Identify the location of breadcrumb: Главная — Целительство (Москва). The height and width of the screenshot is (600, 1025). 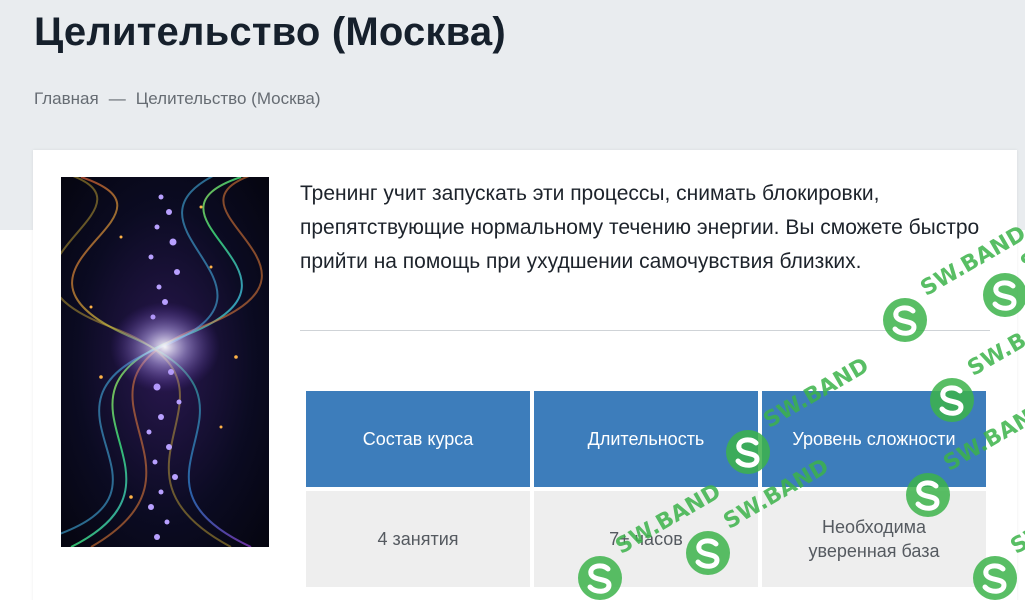
(177, 99).